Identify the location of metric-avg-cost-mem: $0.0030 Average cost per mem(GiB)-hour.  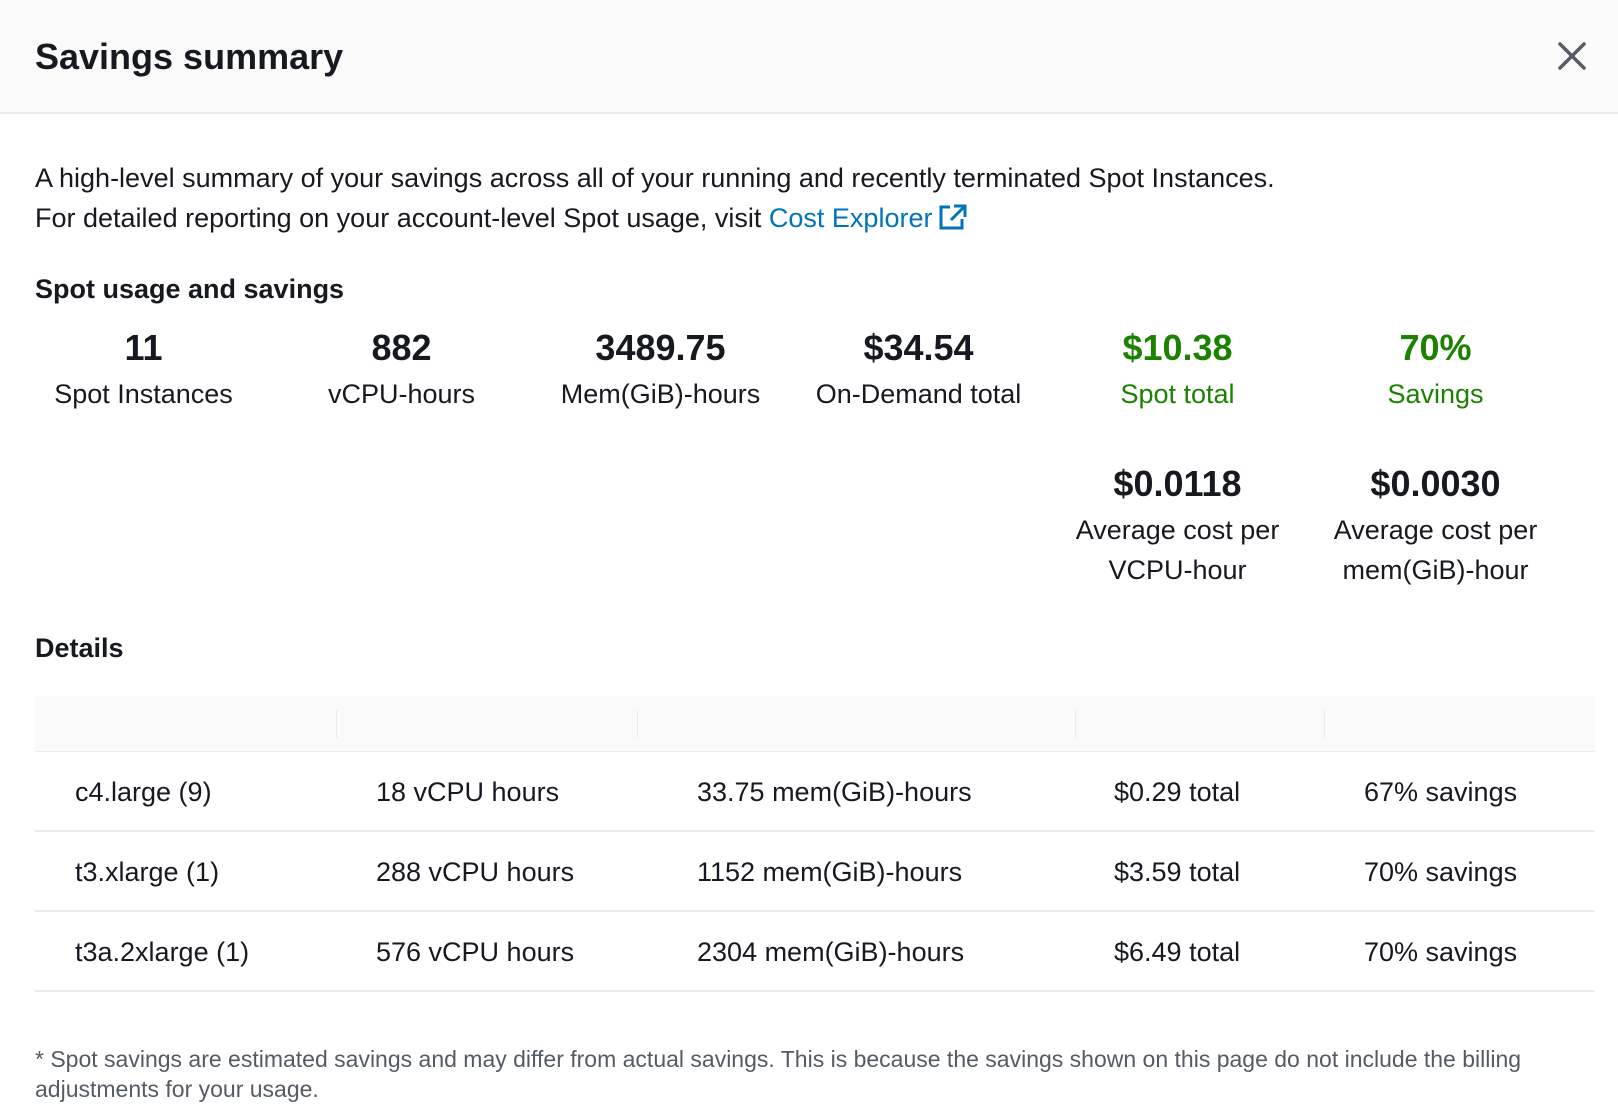
(1435, 526).